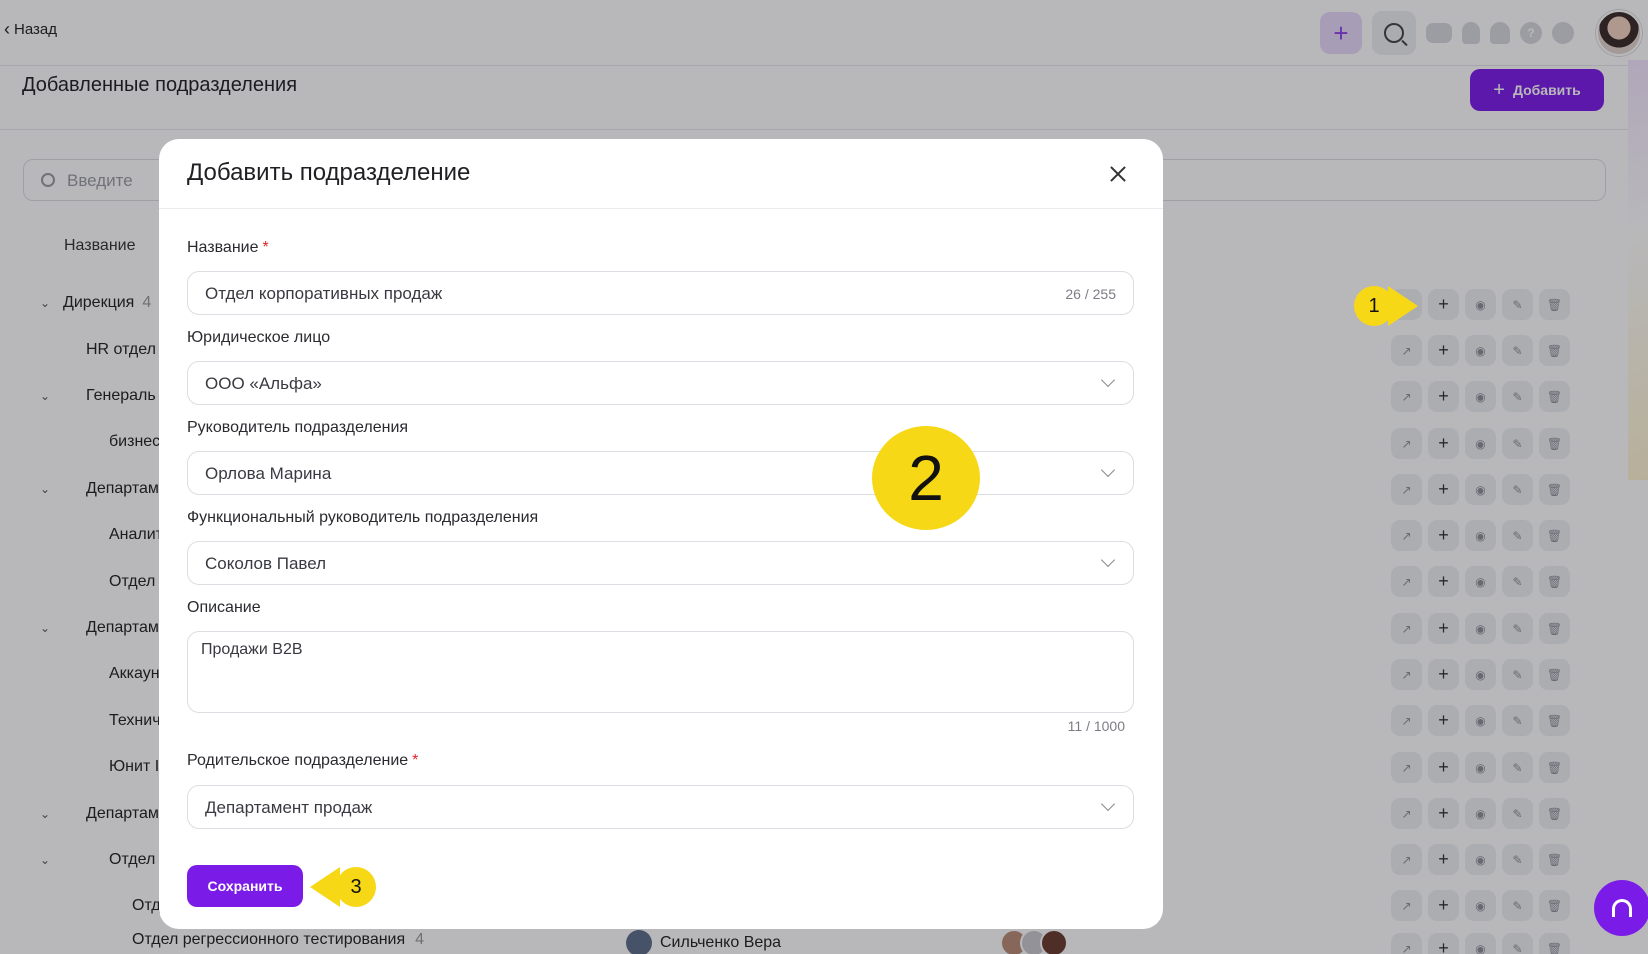 This screenshot has width=1648, height=954. What do you see at coordinates (298, 427) in the screenshot?
I see `head-label: Руководитель подразделения` at bounding box center [298, 427].